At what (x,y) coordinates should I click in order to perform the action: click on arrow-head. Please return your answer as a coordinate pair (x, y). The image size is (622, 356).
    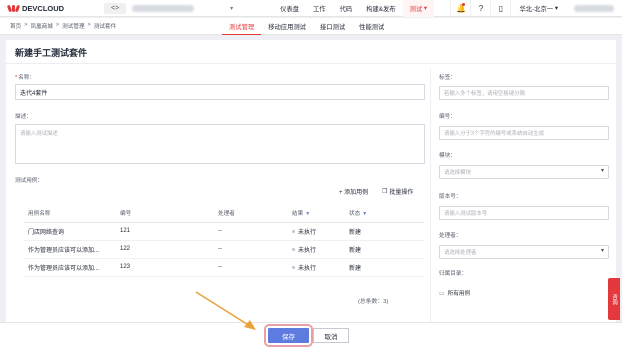
    Looking at the image, I should click on (250, 325).